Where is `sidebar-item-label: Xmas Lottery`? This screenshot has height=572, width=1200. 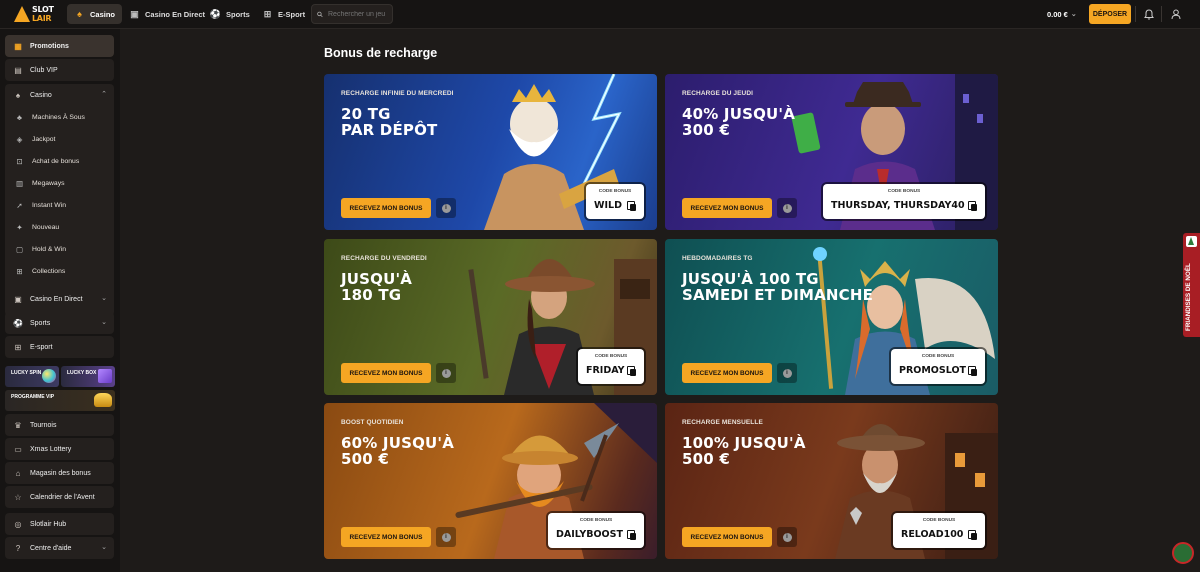 sidebar-item-label: Xmas Lottery is located at coordinates (51, 449).